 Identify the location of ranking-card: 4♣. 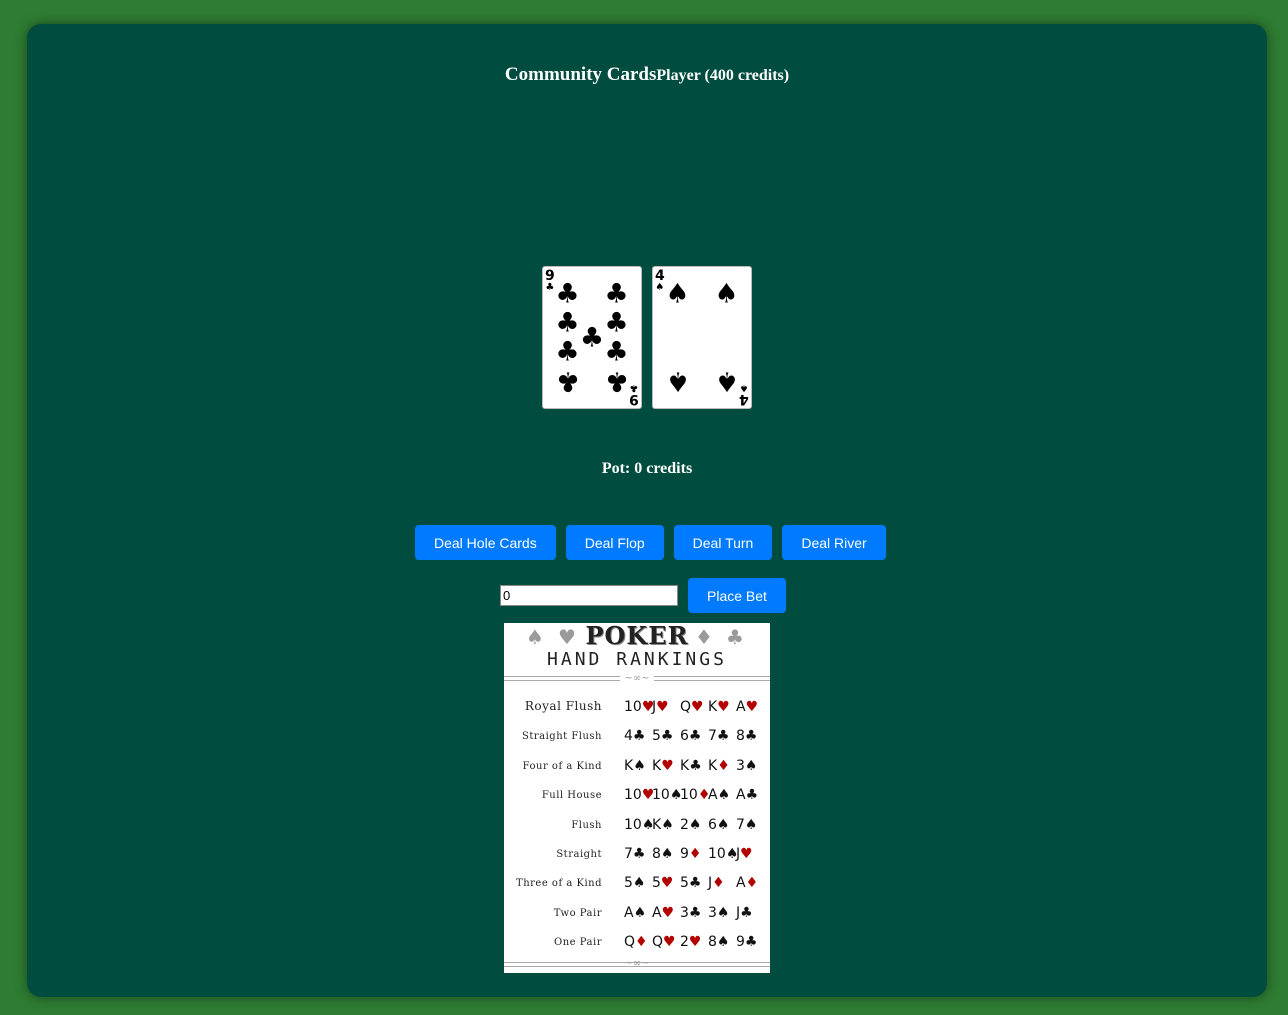
(635, 736).